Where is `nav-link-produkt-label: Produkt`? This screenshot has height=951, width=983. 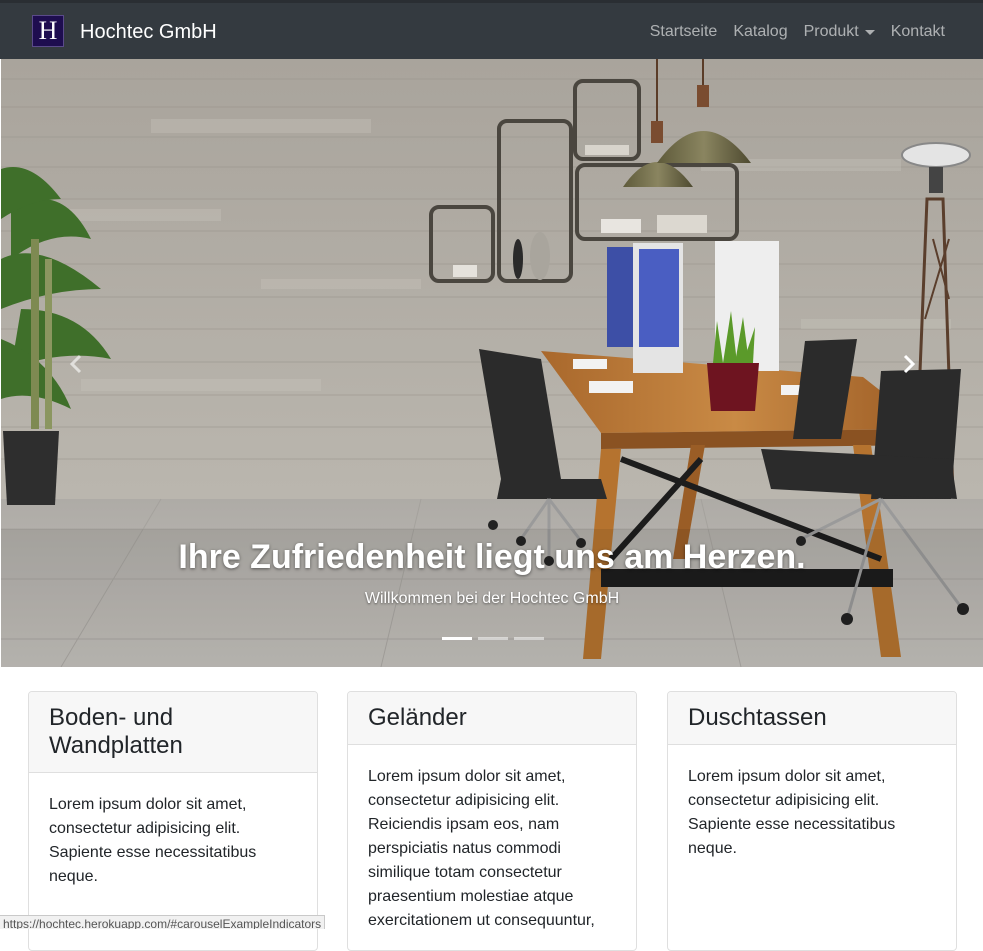
nav-link-produkt-label: Produkt is located at coordinates (831, 31).